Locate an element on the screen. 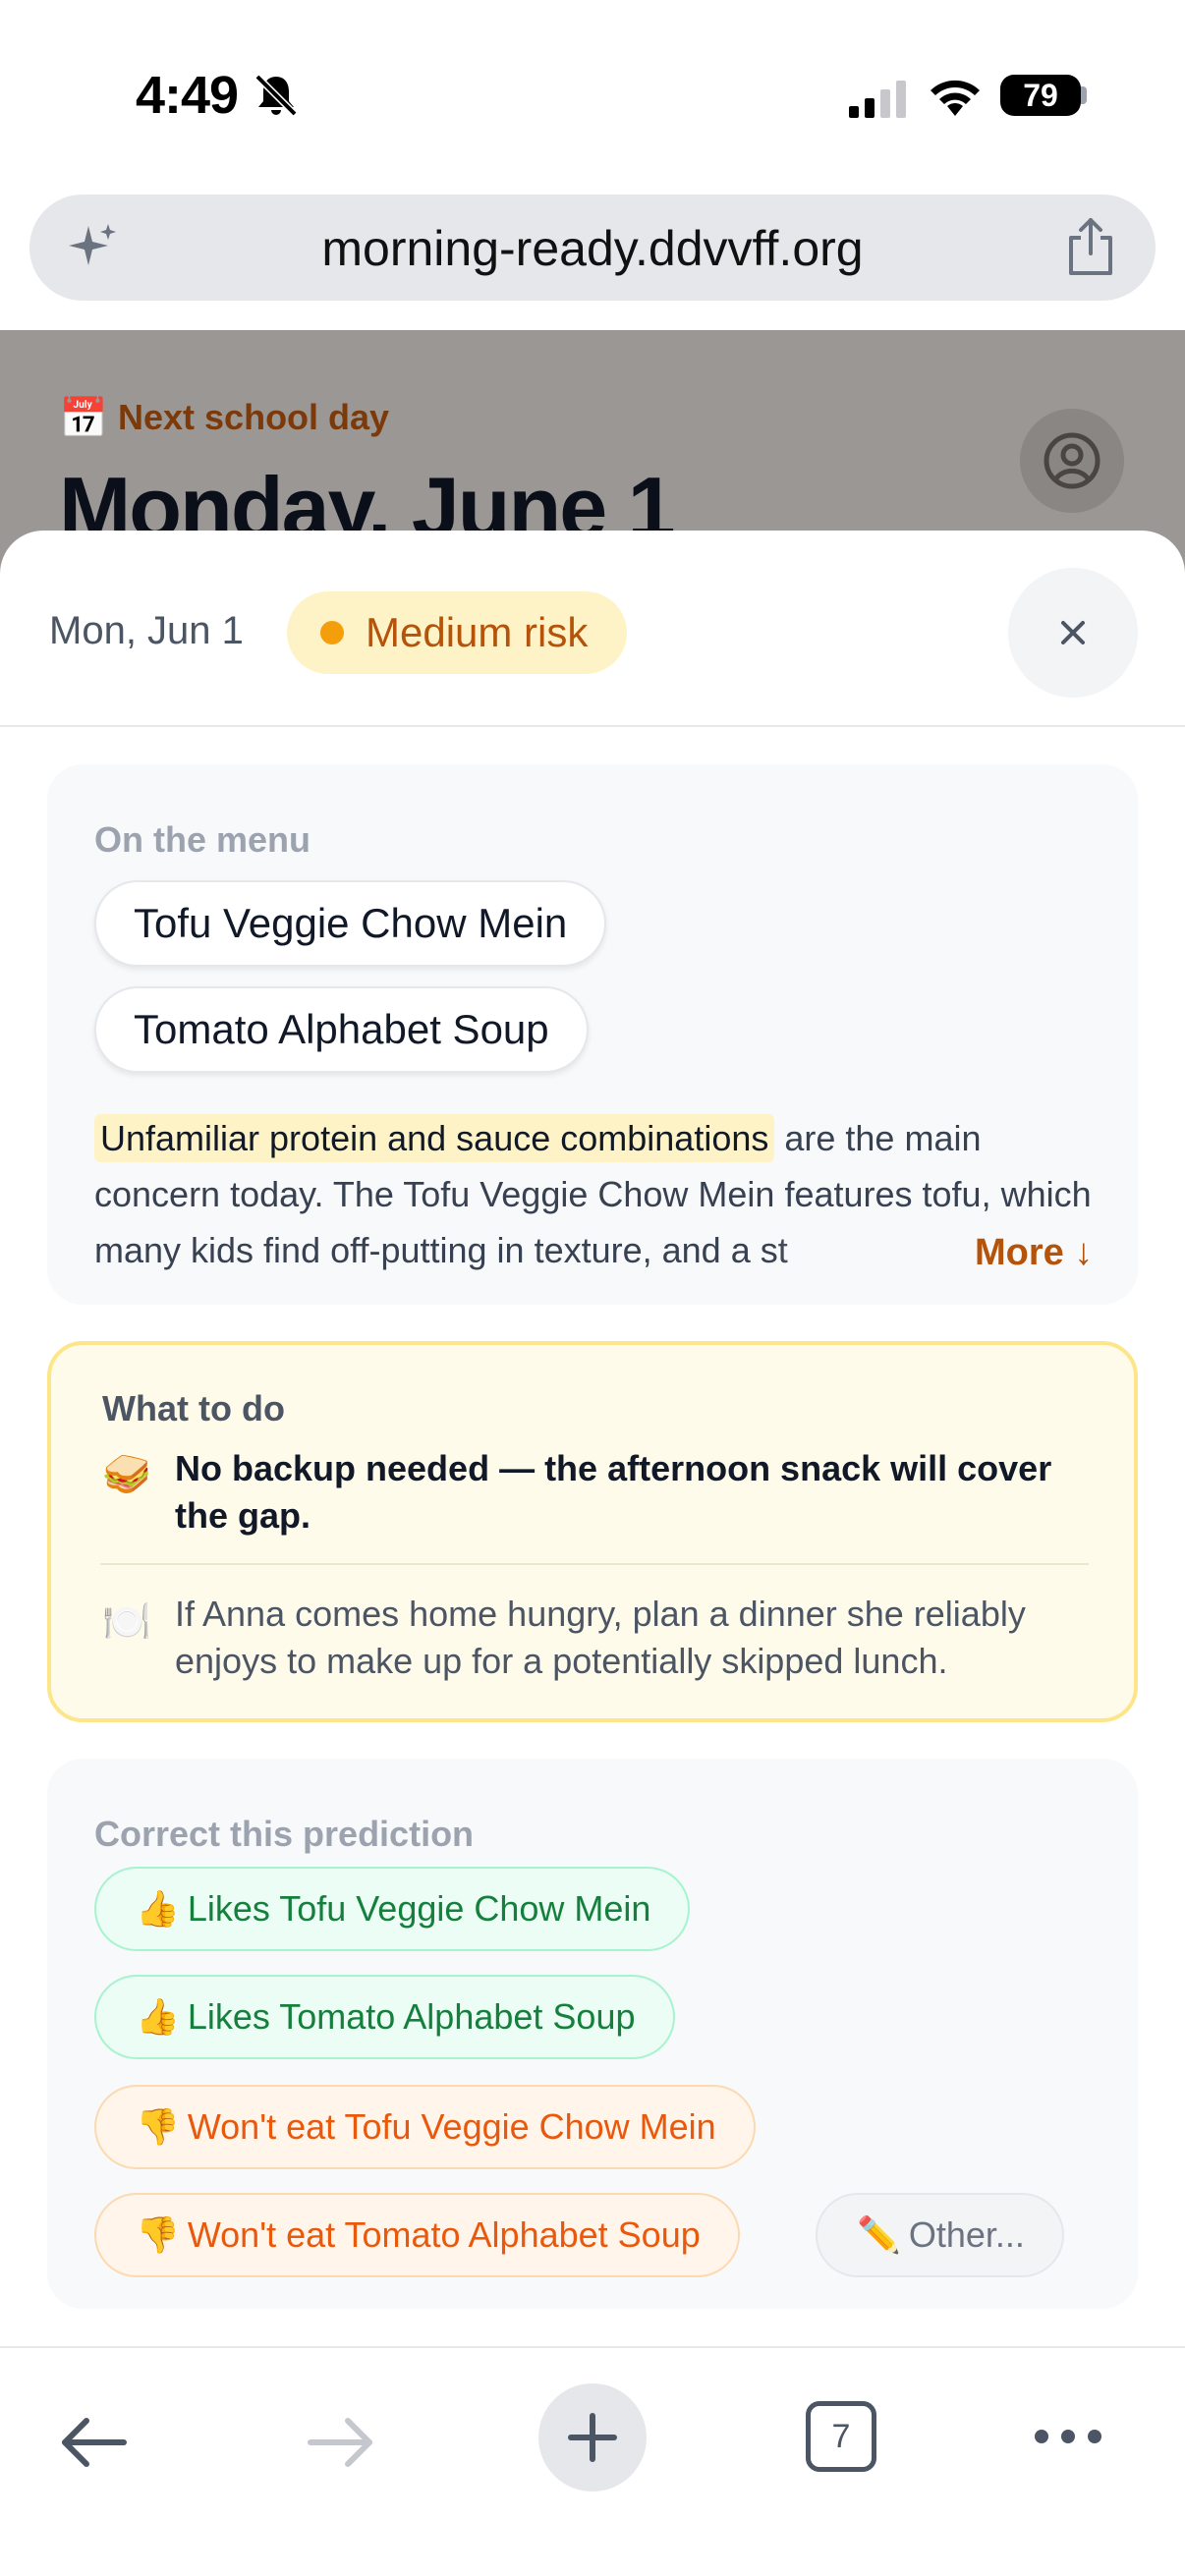  share-icon is located at coordinates (1091, 246).